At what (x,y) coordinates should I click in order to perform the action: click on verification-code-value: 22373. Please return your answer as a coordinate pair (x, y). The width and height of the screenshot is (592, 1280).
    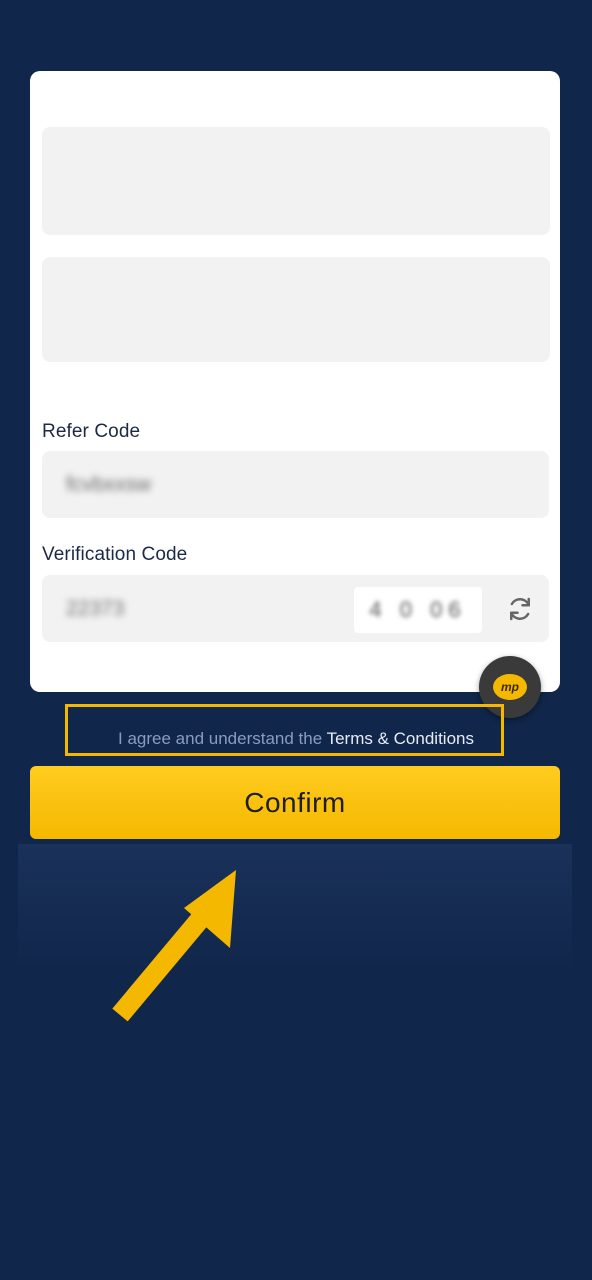
    Looking at the image, I should click on (95, 608).